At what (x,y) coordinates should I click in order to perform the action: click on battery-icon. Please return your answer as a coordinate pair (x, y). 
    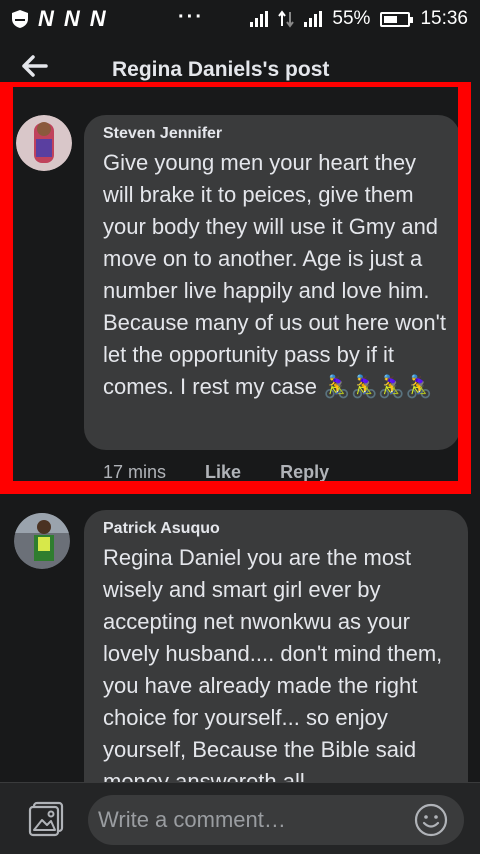
    Looking at the image, I should click on (397, 19).